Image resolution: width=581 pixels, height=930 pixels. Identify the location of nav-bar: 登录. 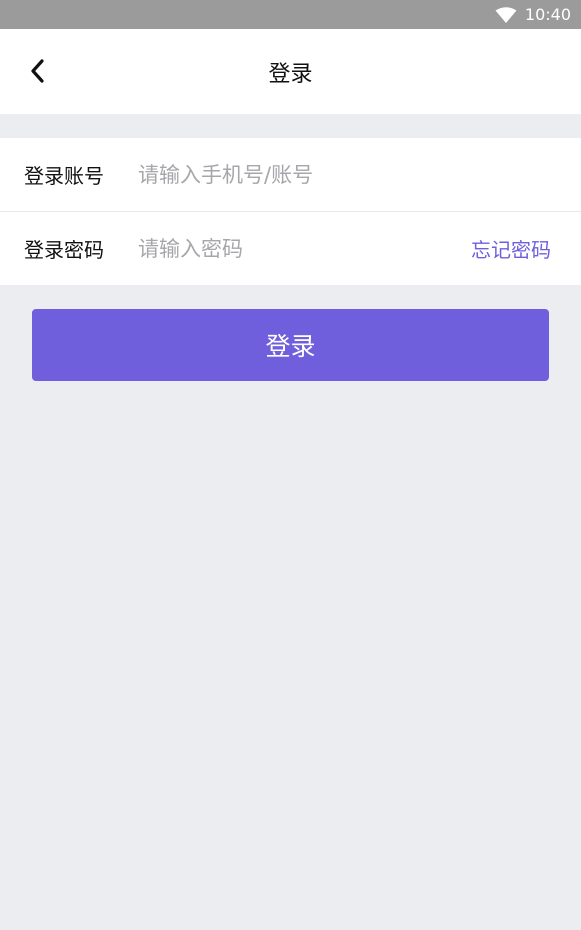
(290, 71).